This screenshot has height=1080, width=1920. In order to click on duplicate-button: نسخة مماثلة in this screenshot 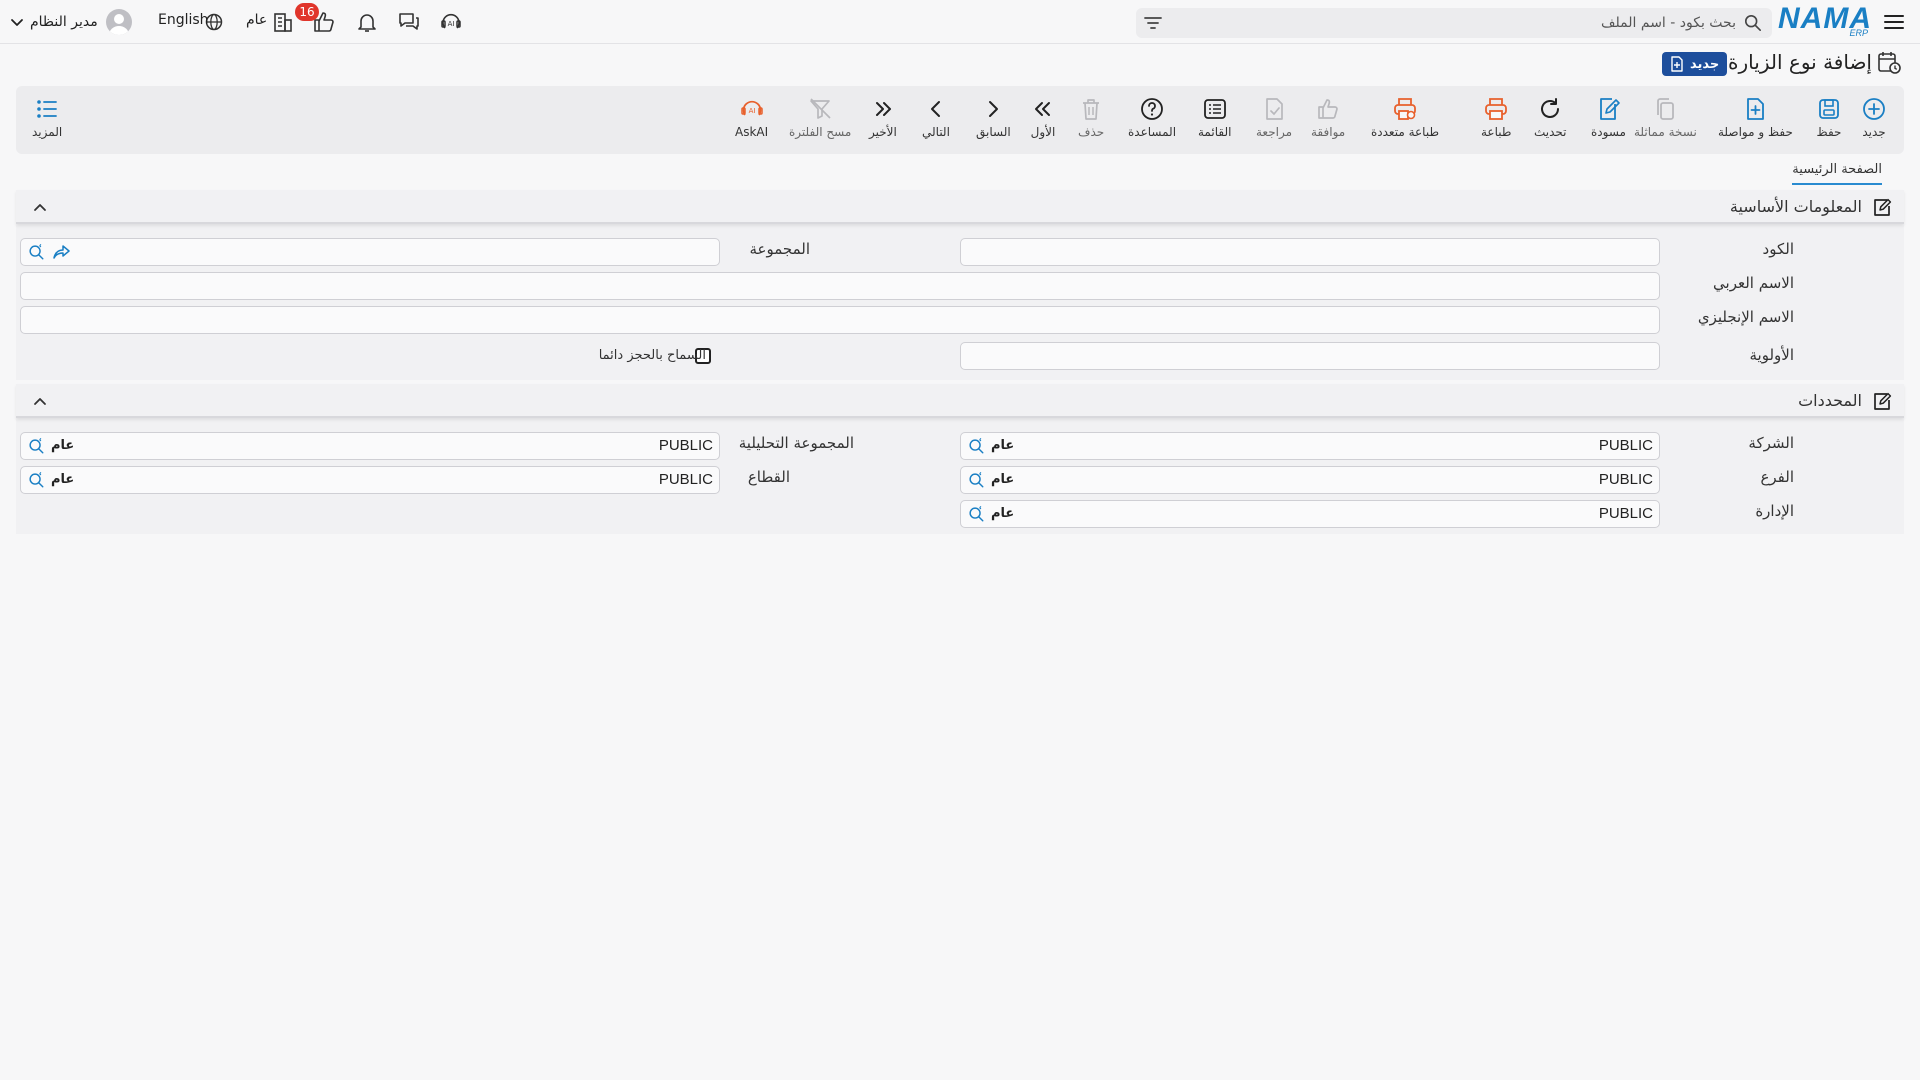, I will do `click(1665, 121)`.